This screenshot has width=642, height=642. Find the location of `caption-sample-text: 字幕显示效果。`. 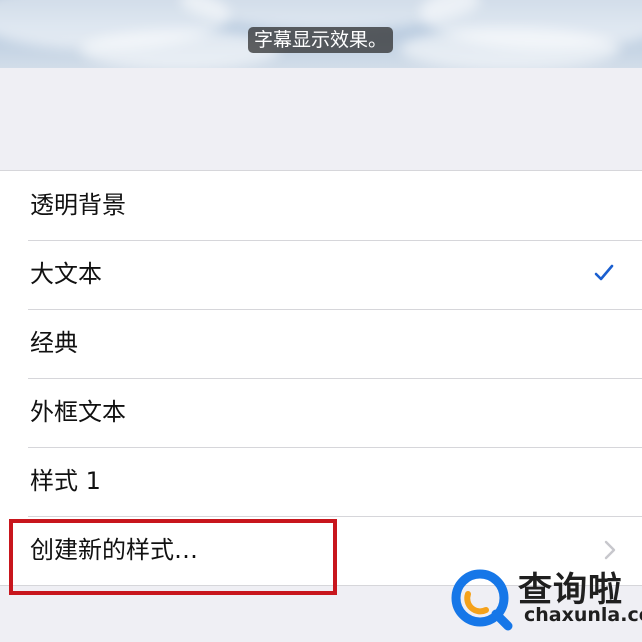

caption-sample-text: 字幕显示效果。 is located at coordinates (321, 40).